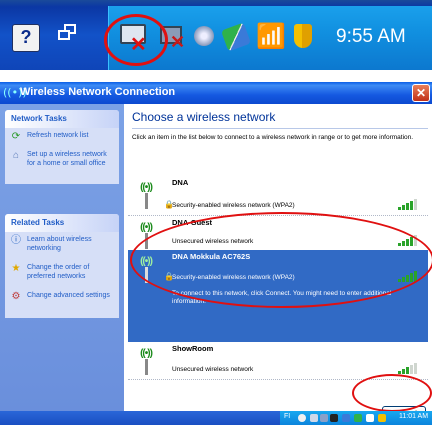  I want to click on help-icon: ?, so click(26, 38).